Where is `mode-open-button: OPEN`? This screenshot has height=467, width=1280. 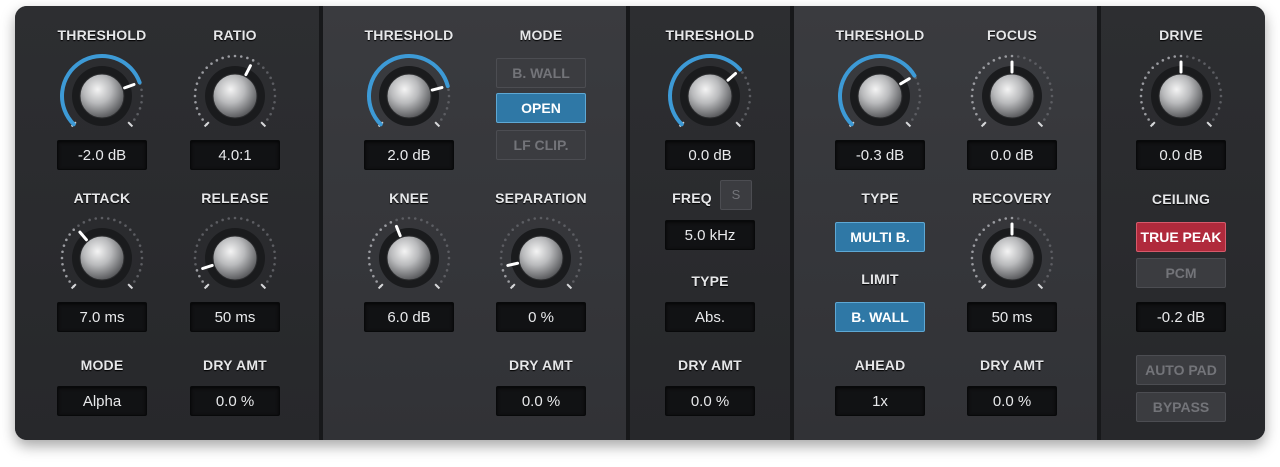
mode-open-button: OPEN is located at coordinates (541, 108).